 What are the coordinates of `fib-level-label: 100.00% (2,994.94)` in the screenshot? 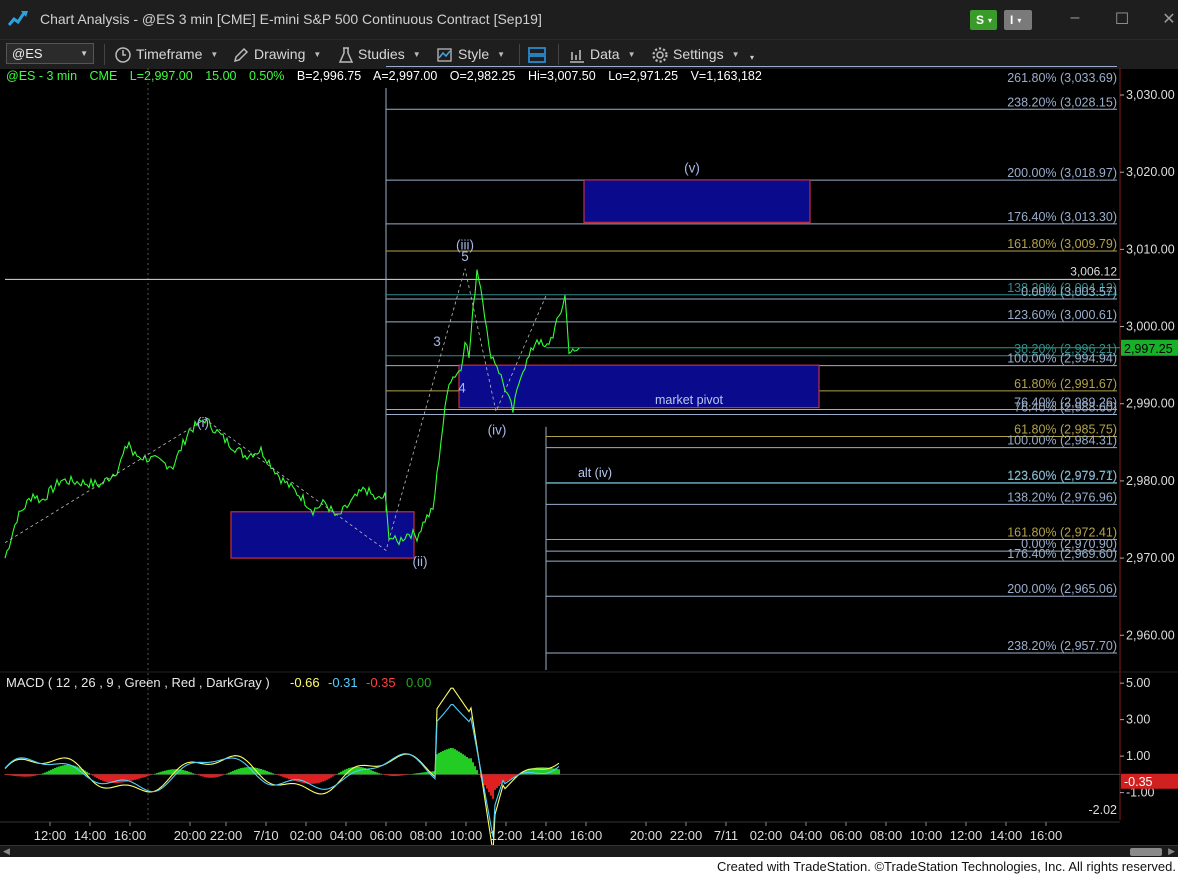 It's located at (1062, 359).